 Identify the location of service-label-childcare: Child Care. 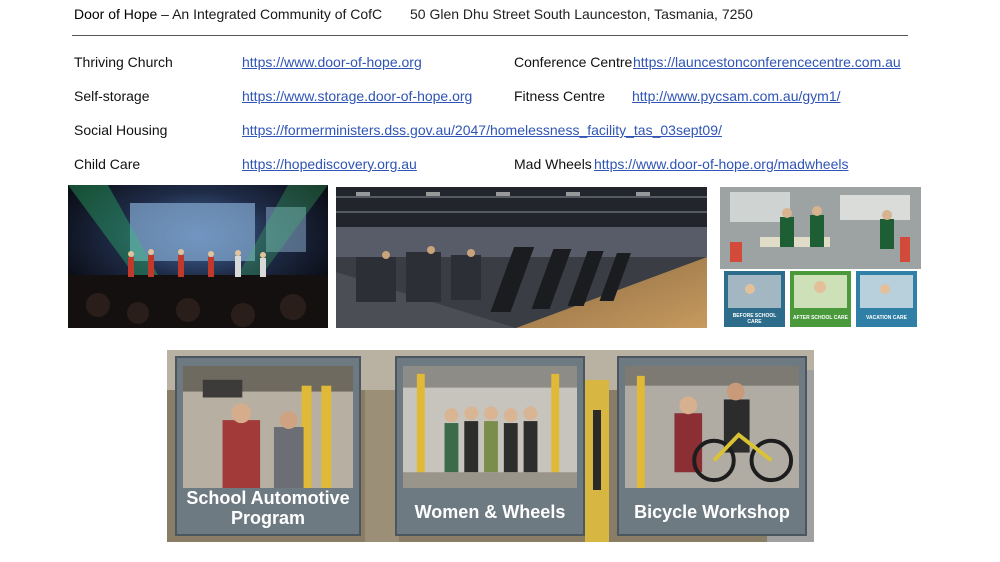
(107, 164).